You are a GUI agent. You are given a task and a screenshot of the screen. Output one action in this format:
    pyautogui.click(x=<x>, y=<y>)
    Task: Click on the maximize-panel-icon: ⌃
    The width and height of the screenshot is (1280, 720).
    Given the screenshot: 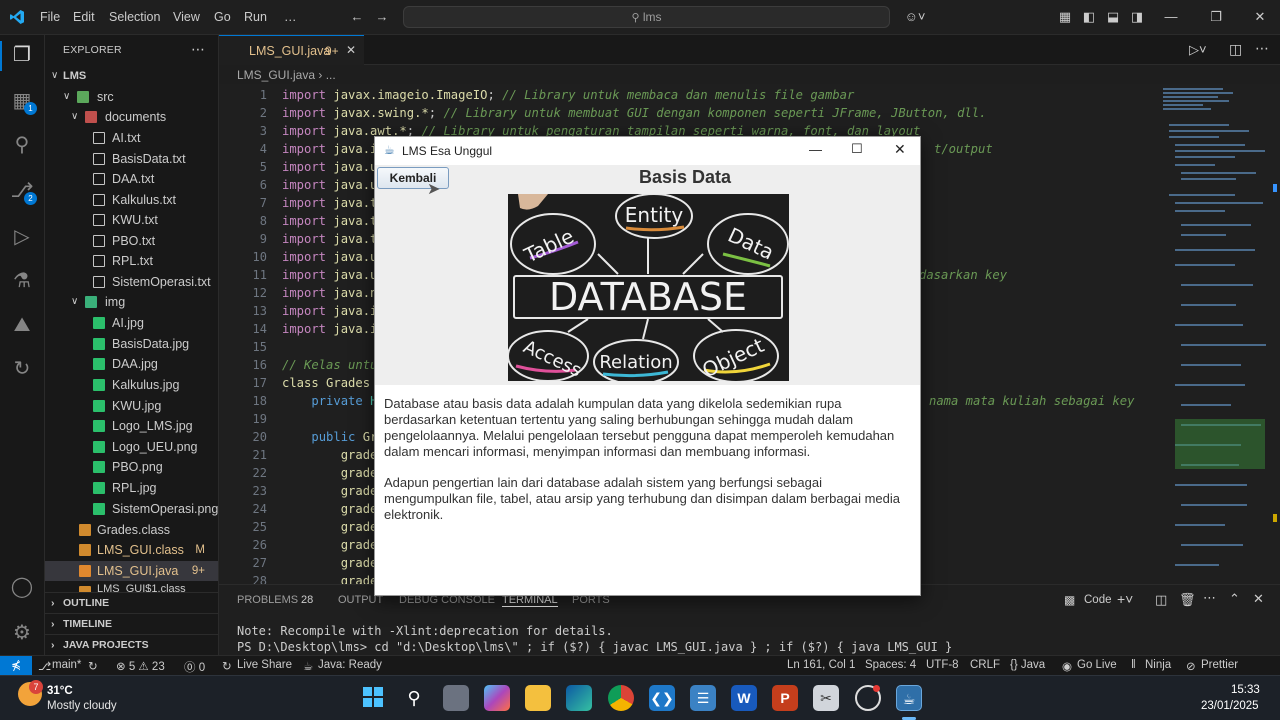 What is the action you would take?
    pyautogui.click(x=1234, y=599)
    